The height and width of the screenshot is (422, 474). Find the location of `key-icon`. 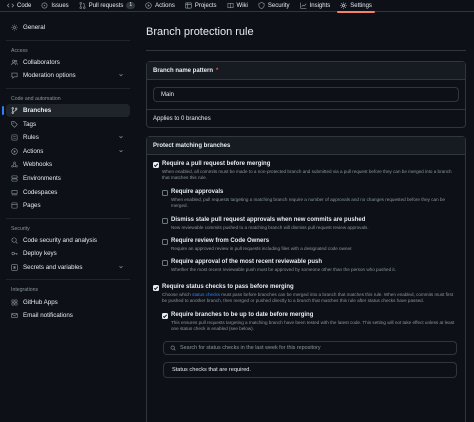

key-icon is located at coordinates (14, 253).